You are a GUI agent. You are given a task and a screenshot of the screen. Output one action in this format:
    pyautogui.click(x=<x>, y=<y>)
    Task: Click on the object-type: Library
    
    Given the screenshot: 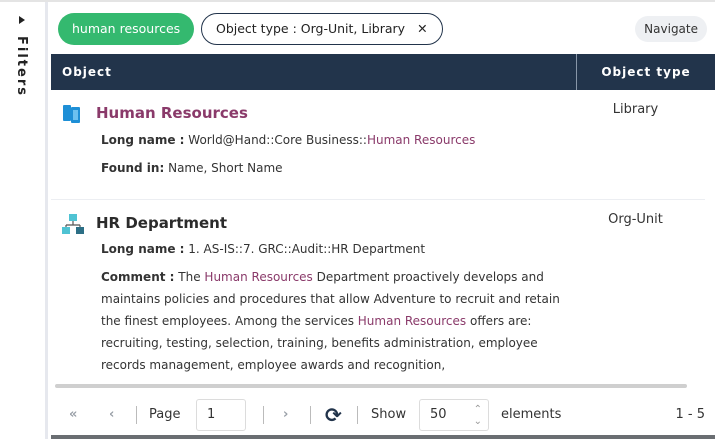 What is the action you would take?
    pyautogui.click(x=635, y=109)
    